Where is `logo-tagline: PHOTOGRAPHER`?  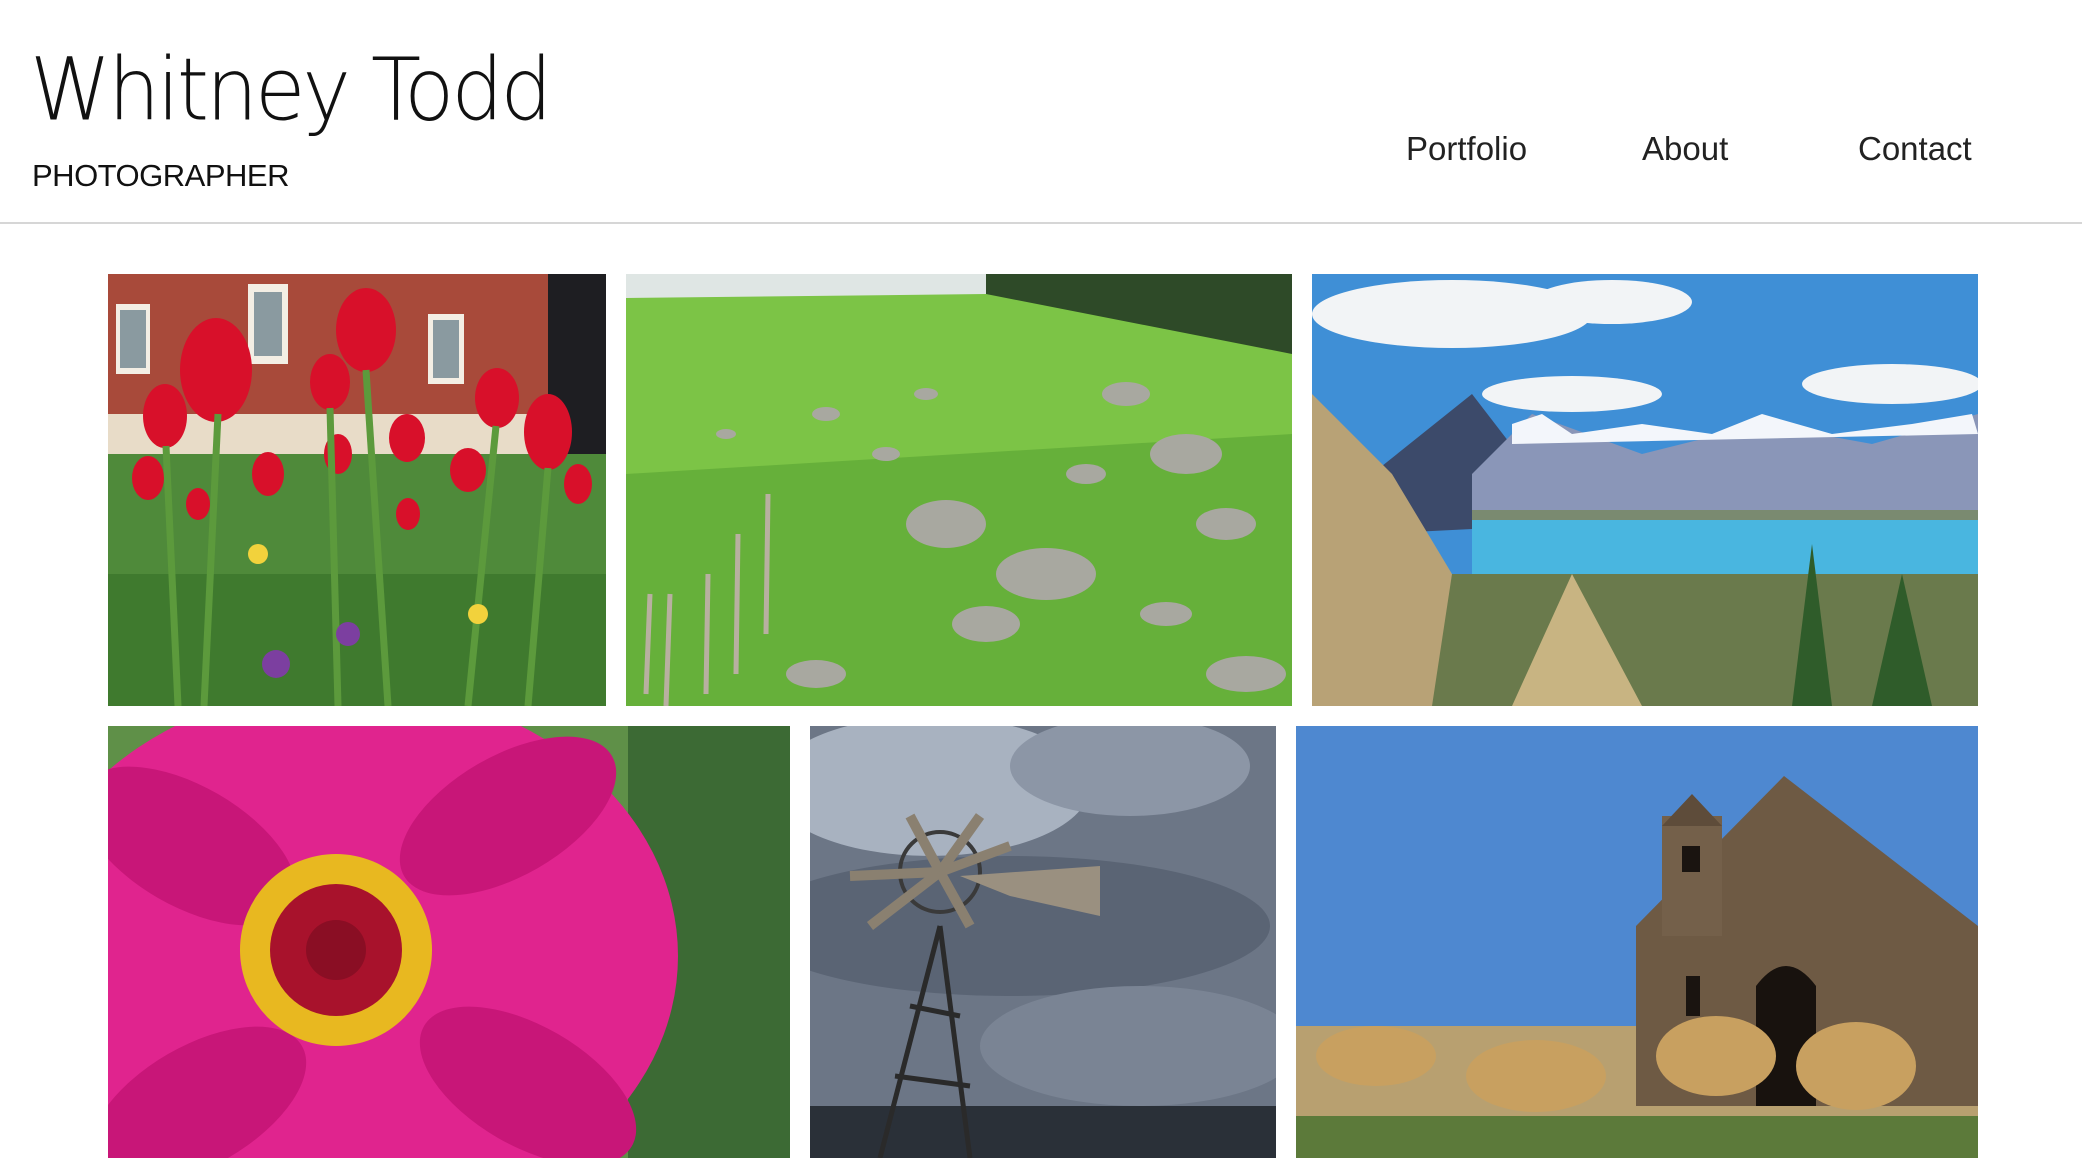 logo-tagline: PHOTOGRAPHER is located at coordinates (160, 175).